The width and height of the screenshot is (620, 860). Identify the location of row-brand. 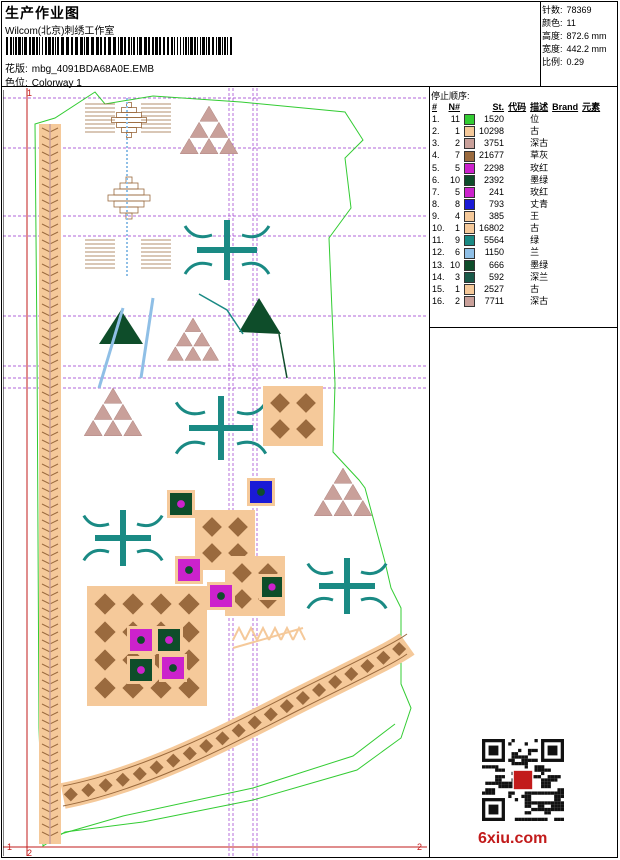
(565, 192).